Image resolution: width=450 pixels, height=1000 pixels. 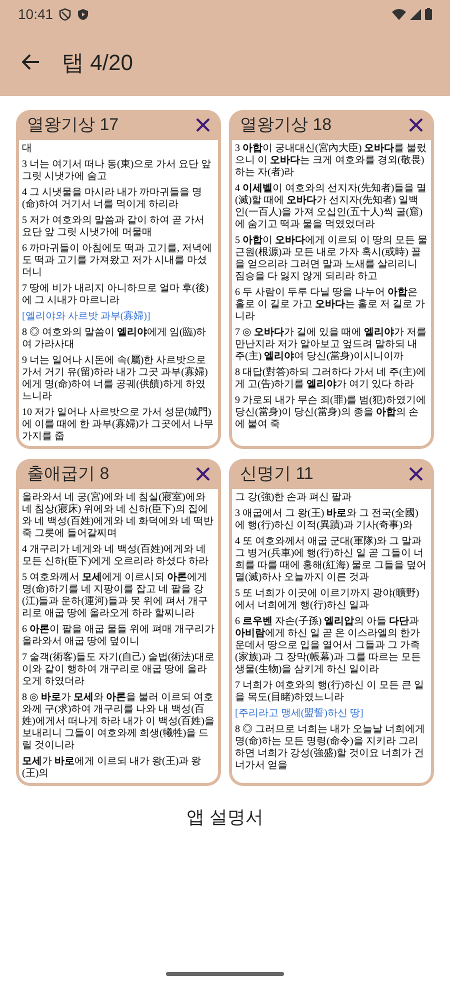 I want to click on verse-text: 9 너는 일어나 시돈에 속(屬)한 사르밧으로 가서 거기 유(留)하라 내가 그곳 과부(寡婦)에게 명(命)하여 너를 공궤(供饋)하게 하였느니라, so click(x=115, y=379).